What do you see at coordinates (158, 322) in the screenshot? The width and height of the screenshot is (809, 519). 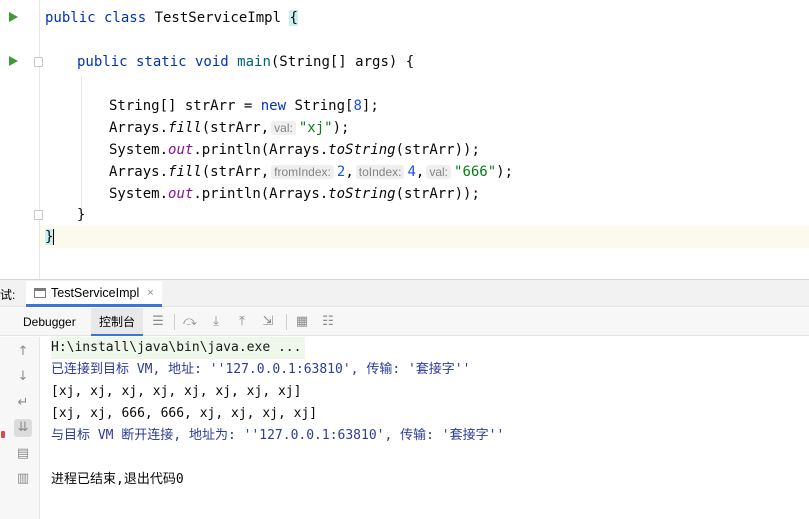 I see `menu-icon: ☰` at bounding box center [158, 322].